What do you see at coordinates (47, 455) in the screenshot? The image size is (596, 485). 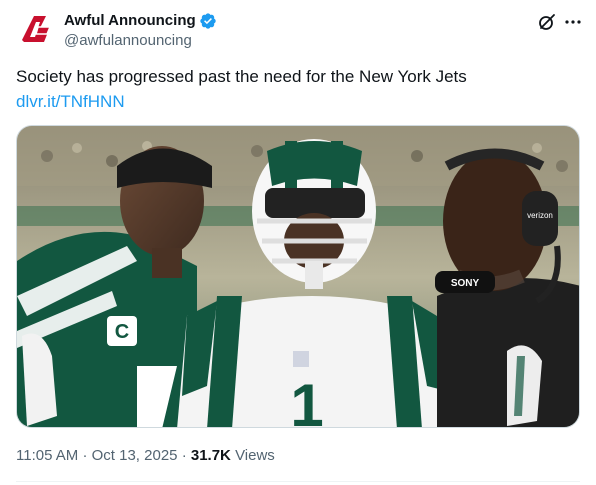 I see `tweet-time: 11:05 AM` at bounding box center [47, 455].